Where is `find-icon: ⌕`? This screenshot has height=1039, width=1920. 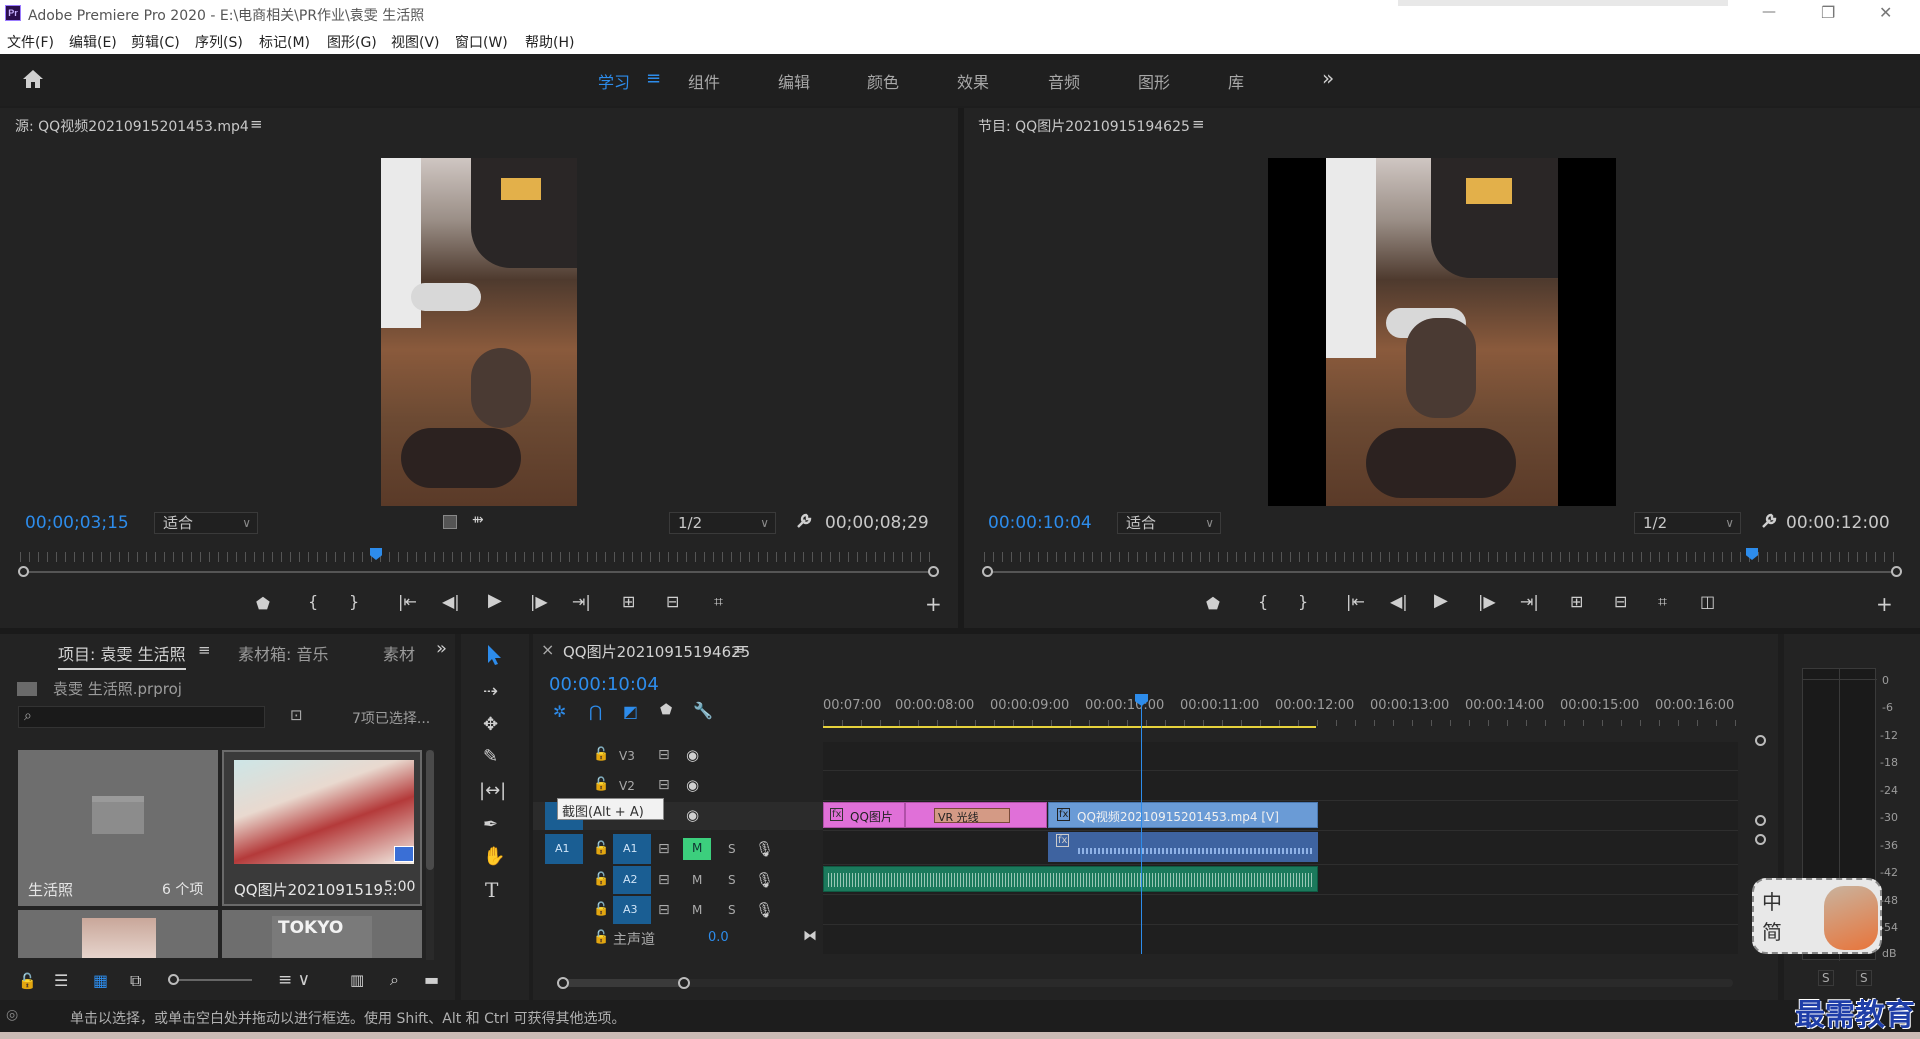
find-icon: ⌕ is located at coordinates (394, 980).